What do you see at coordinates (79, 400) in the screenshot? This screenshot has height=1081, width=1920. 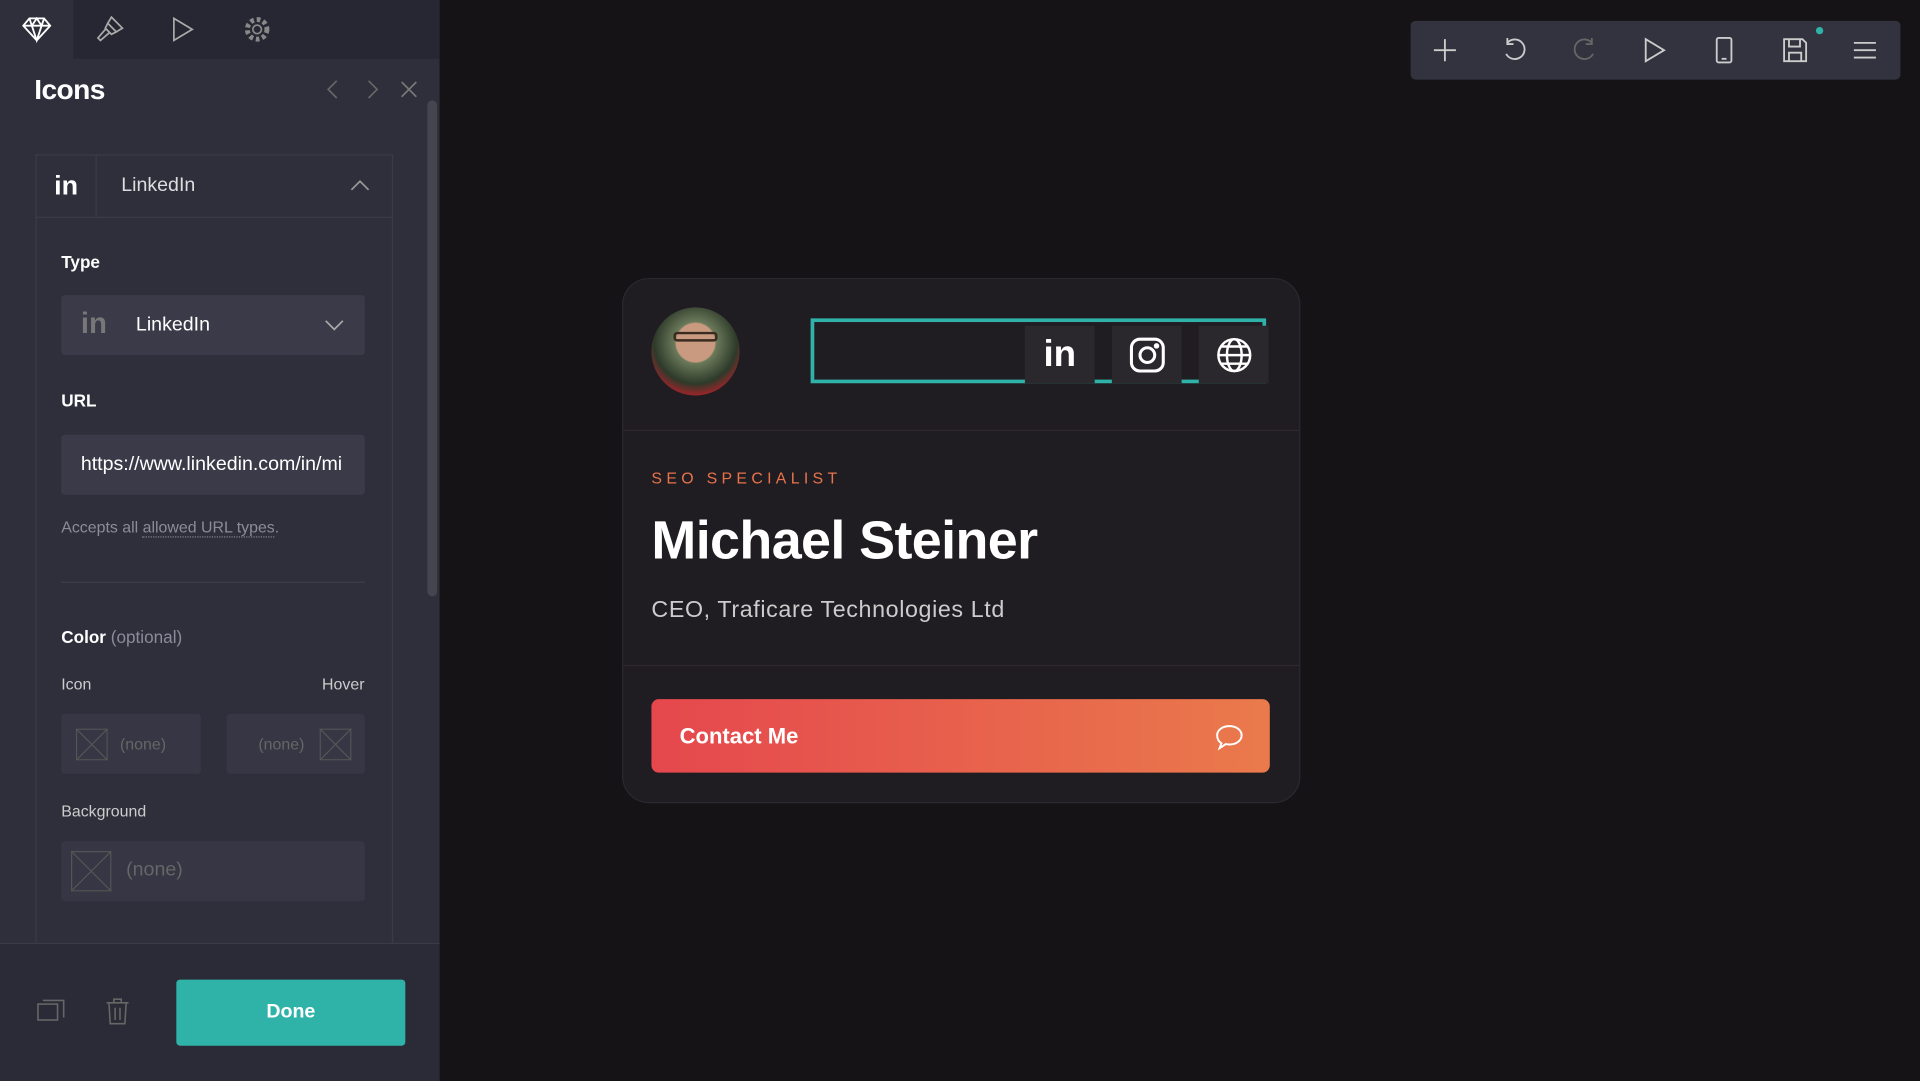 I see `url-label: URL` at bounding box center [79, 400].